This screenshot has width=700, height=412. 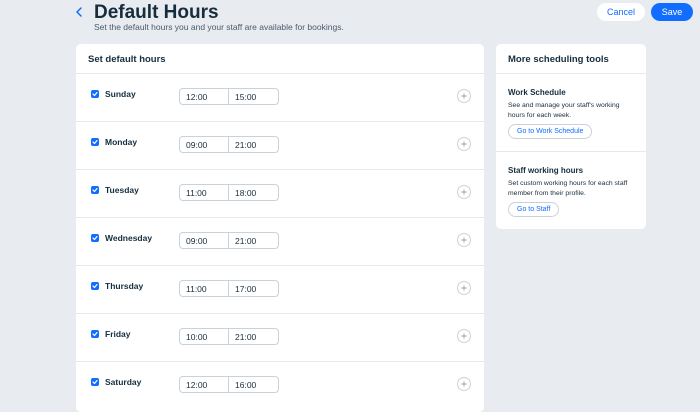 What do you see at coordinates (253, 192) in the screenshot?
I see `end-time-input: 18:00` at bounding box center [253, 192].